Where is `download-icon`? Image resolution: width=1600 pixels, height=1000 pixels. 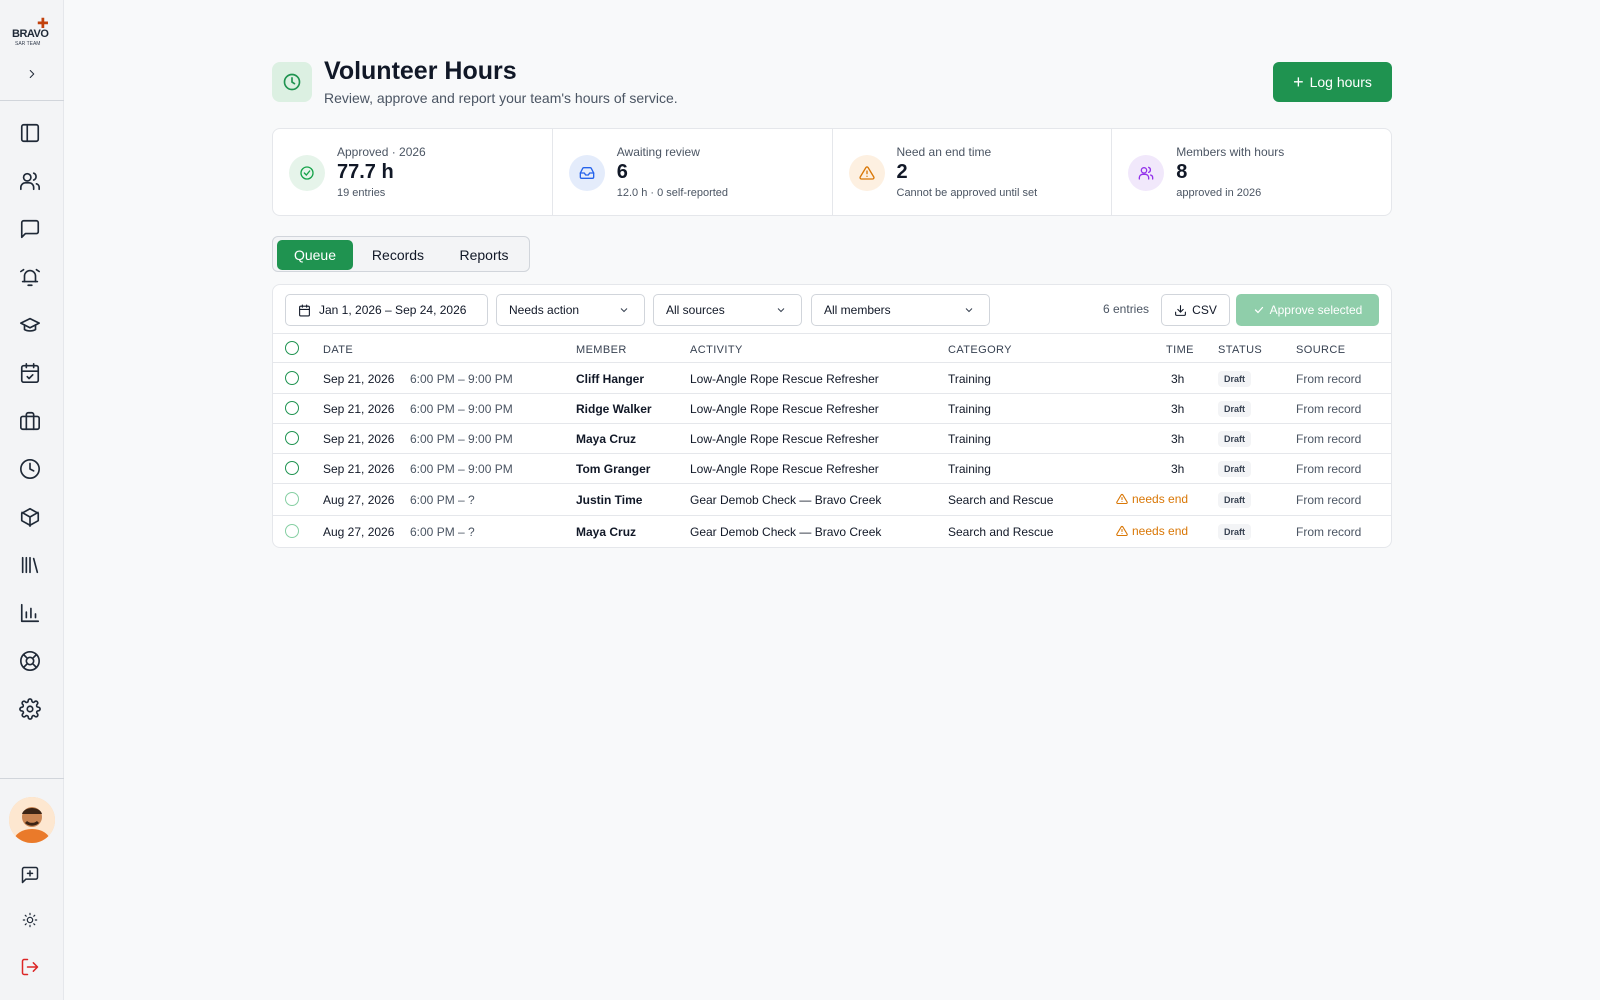
download-icon is located at coordinates (1181, 310).